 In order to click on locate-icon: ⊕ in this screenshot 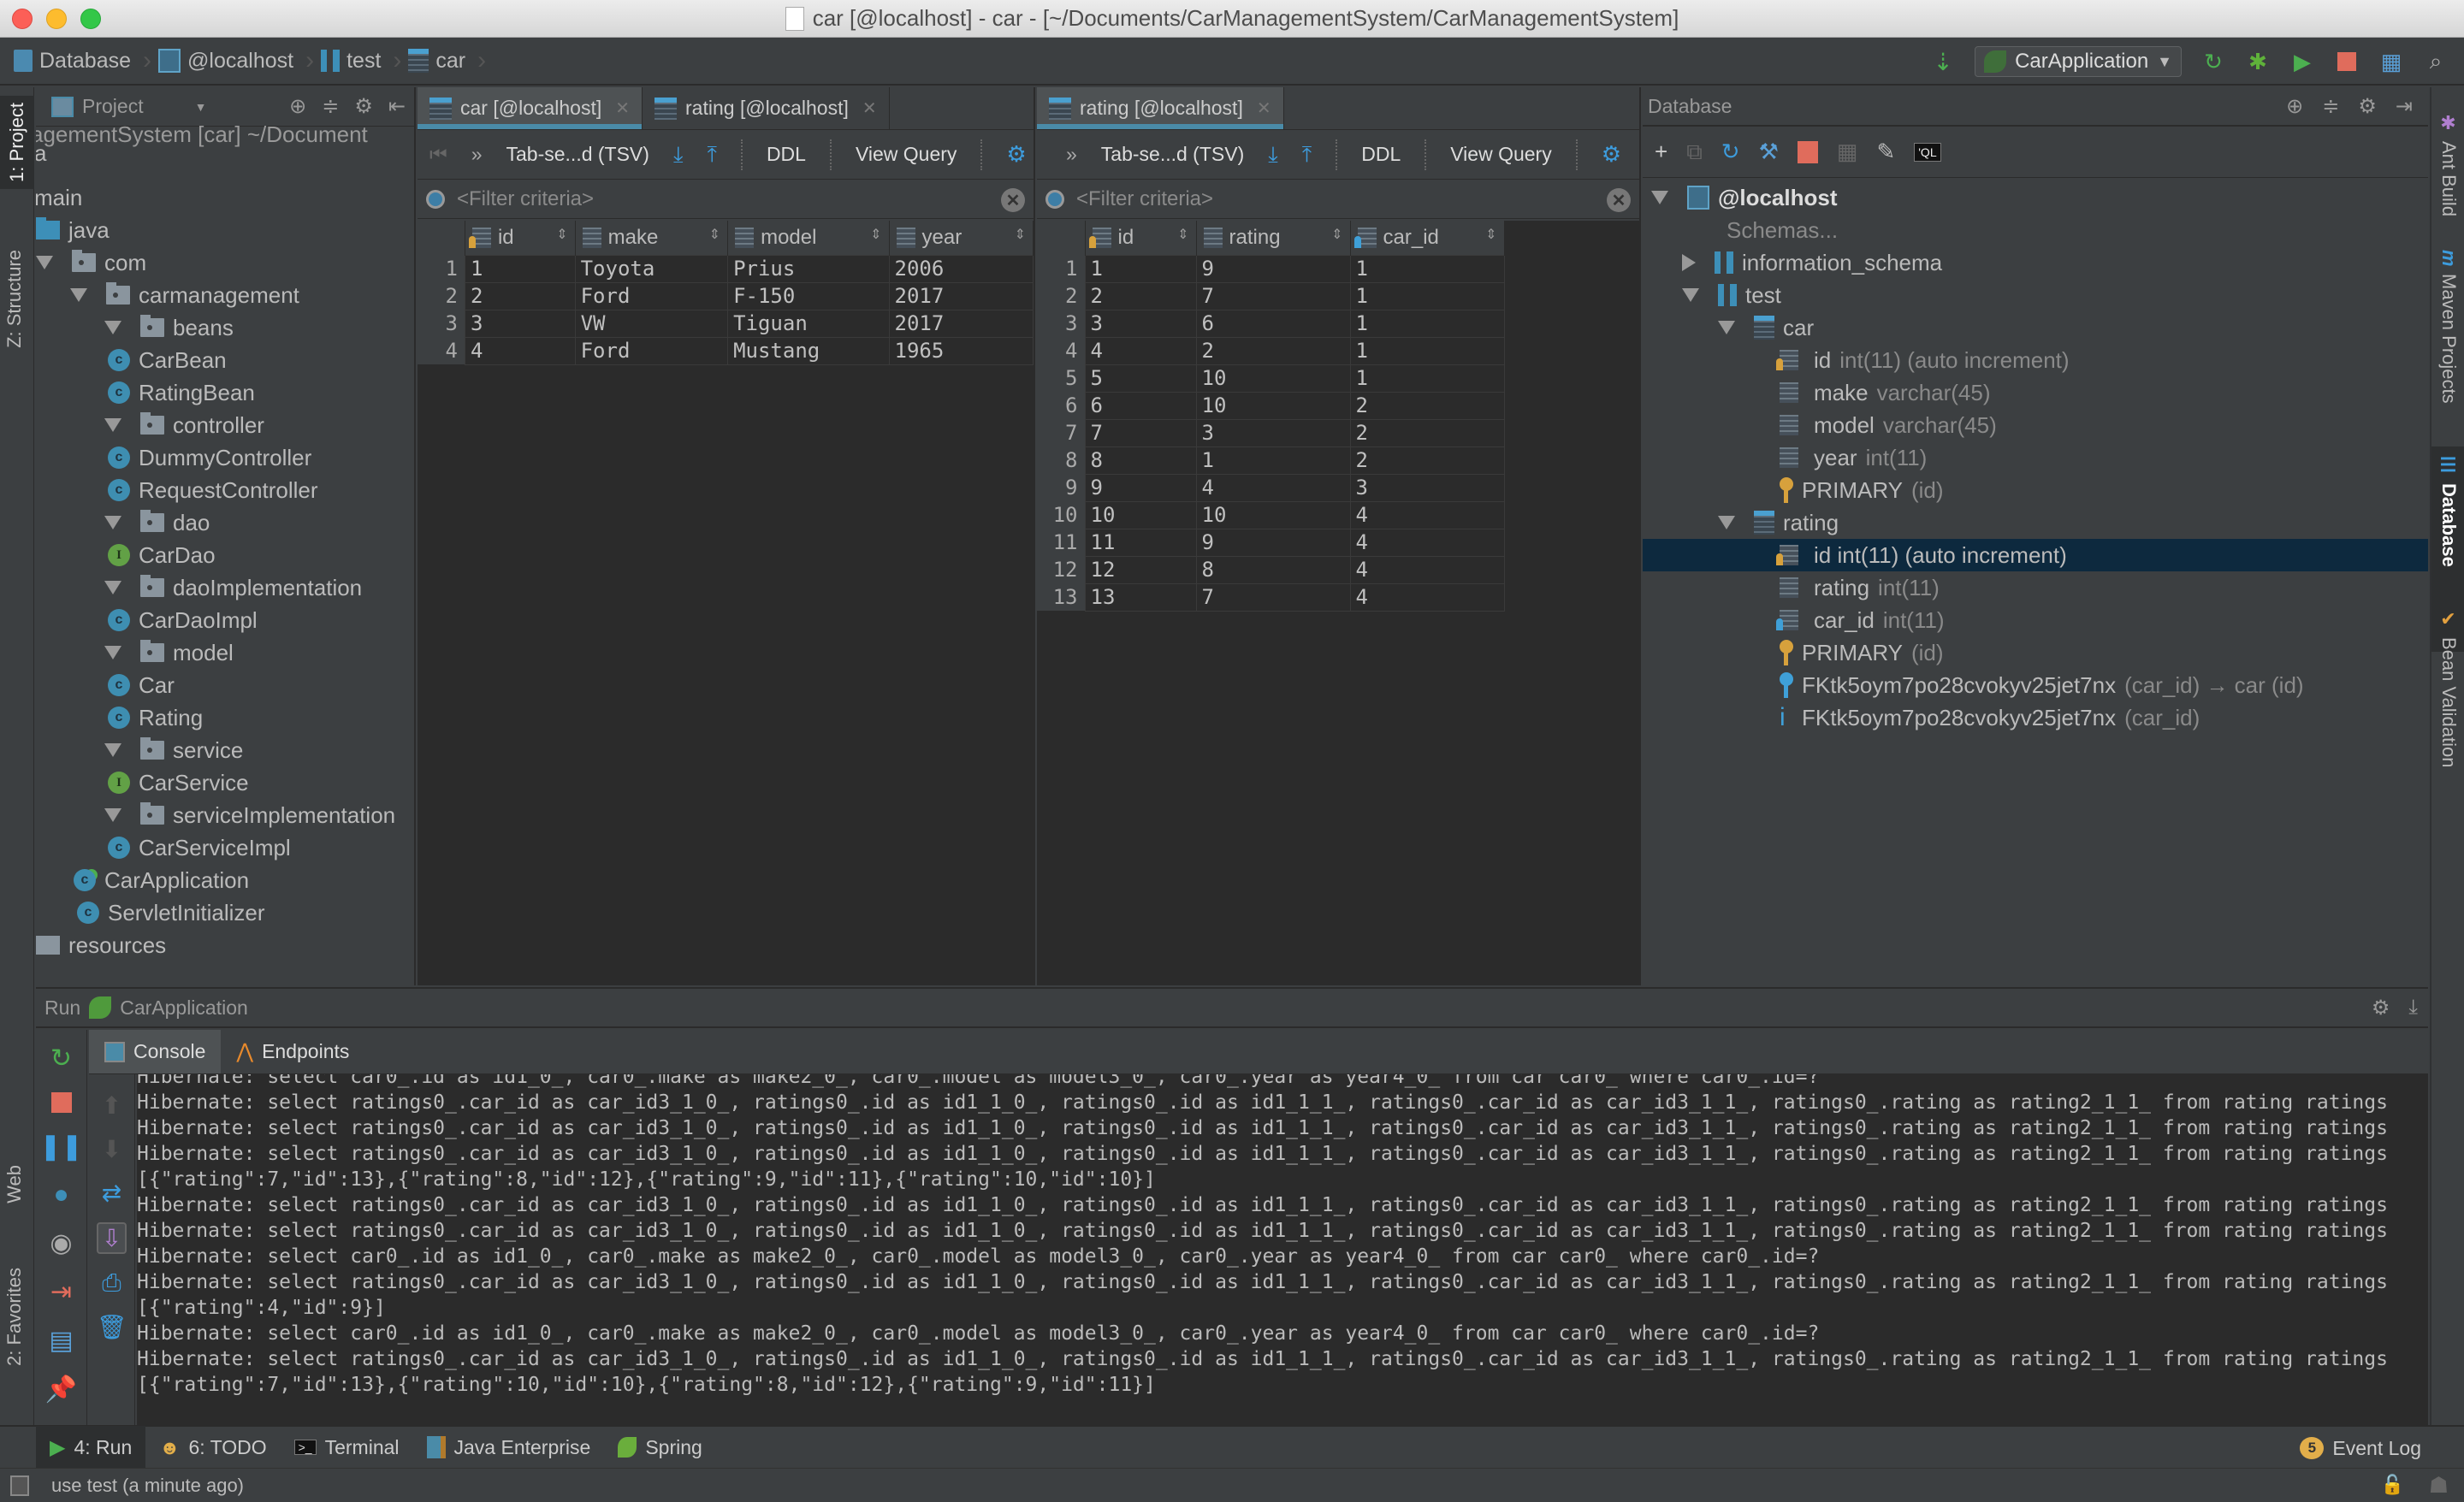, I will do `click(2294, 106)`.